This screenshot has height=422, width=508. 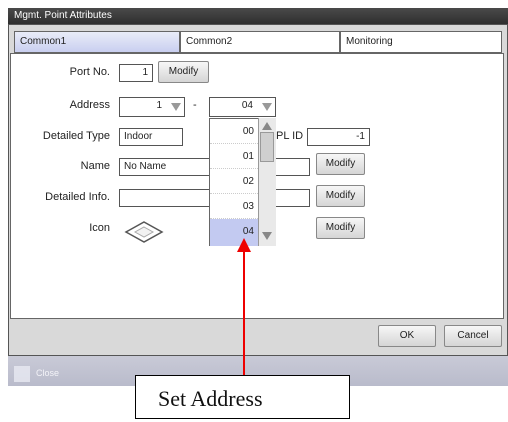 What do you see at coordinates (77, 197) in the screenshot?
I see `detailed-info-label: Detailed Info.` at bounding box center [77, 197].